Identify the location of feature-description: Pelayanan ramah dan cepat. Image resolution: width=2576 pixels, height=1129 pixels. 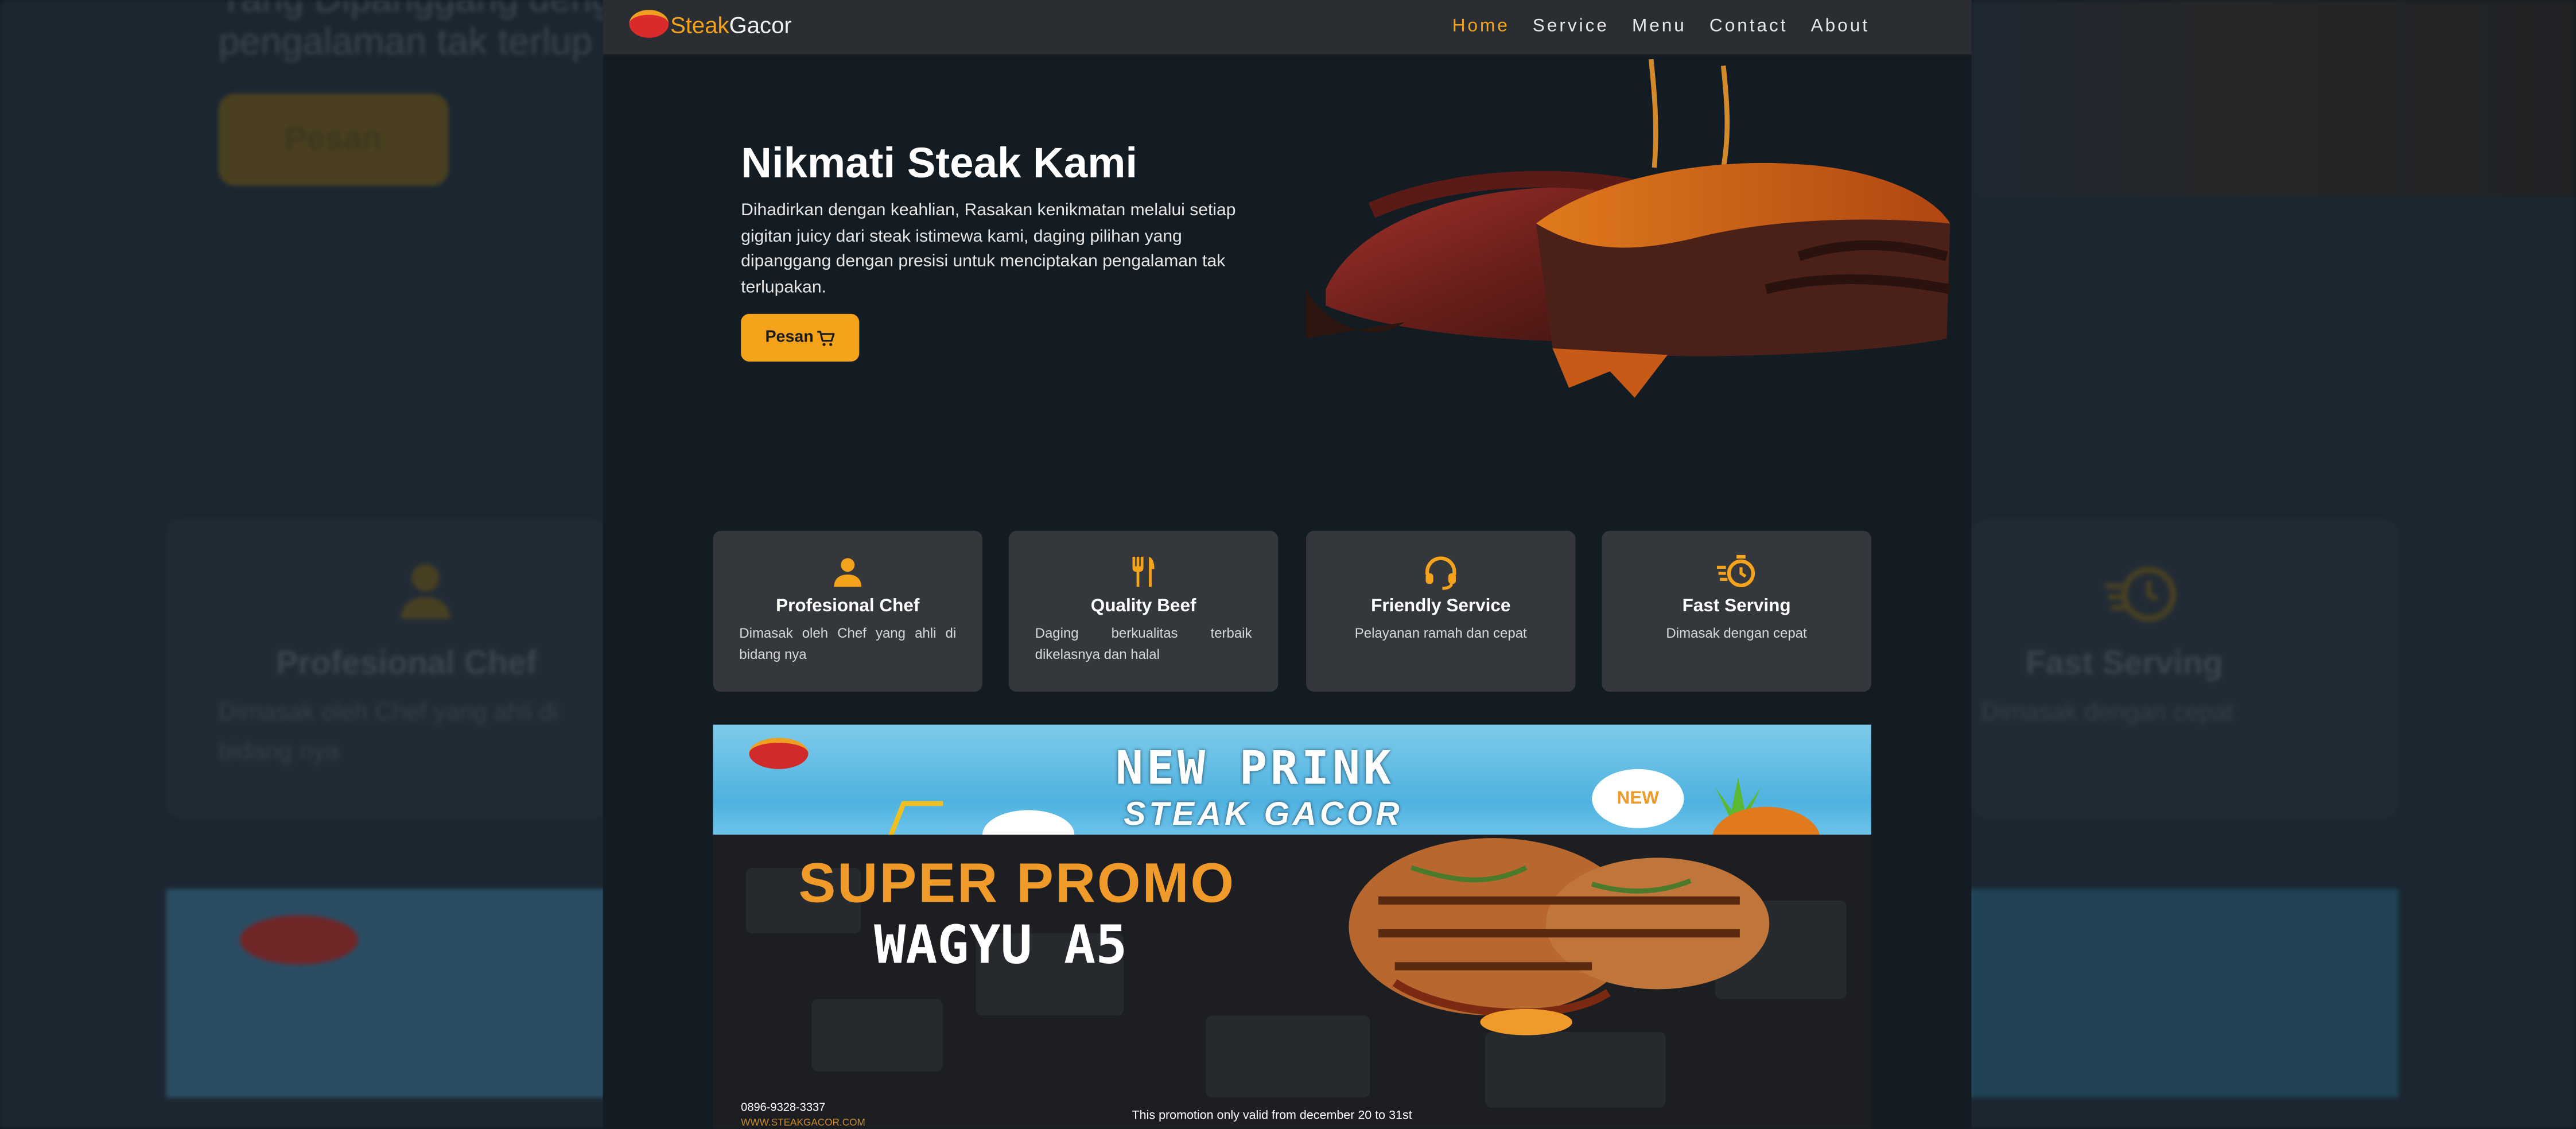
(1440, 633).